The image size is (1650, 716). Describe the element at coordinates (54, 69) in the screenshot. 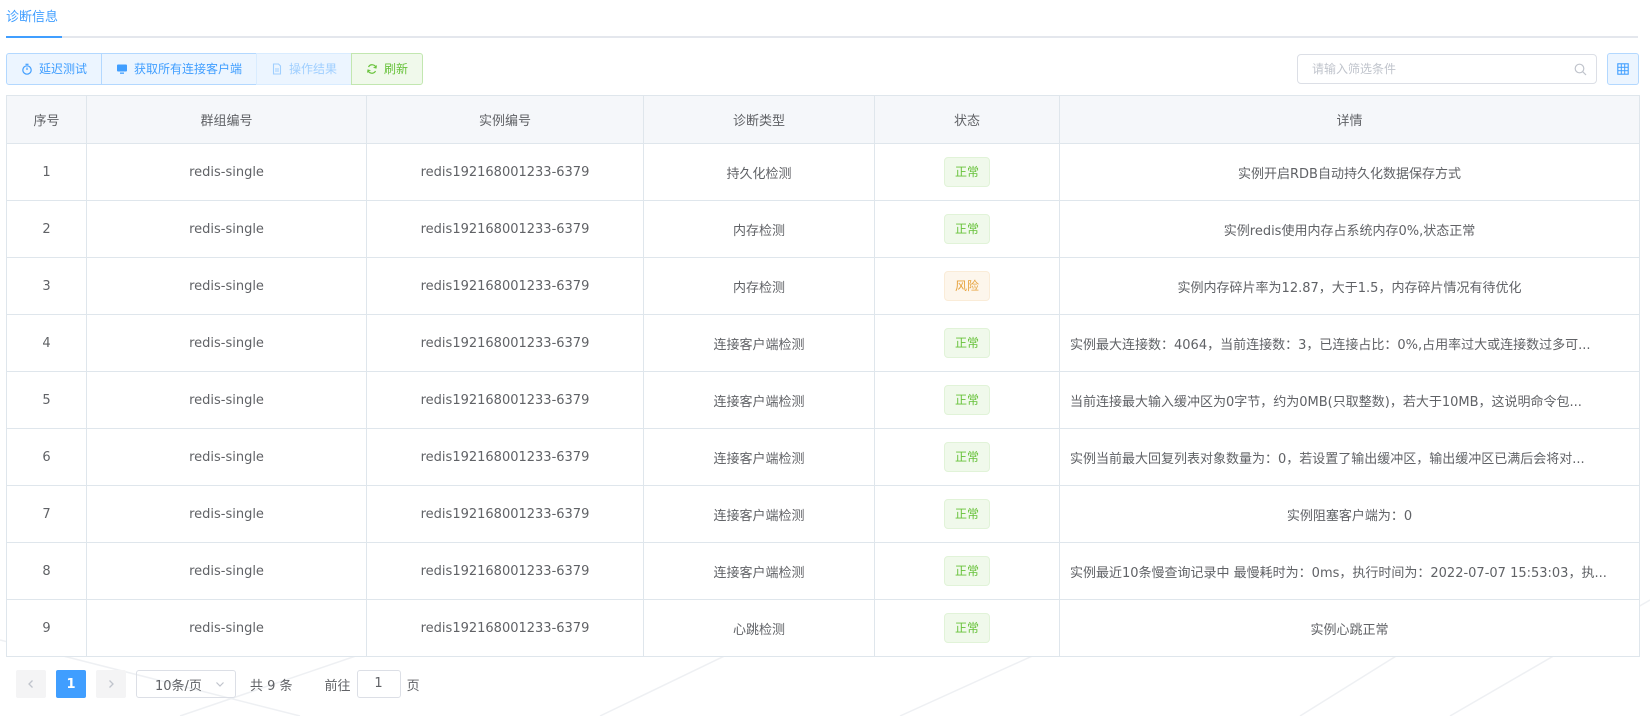

I see `latency-test-button: 延迟测试` at that location.